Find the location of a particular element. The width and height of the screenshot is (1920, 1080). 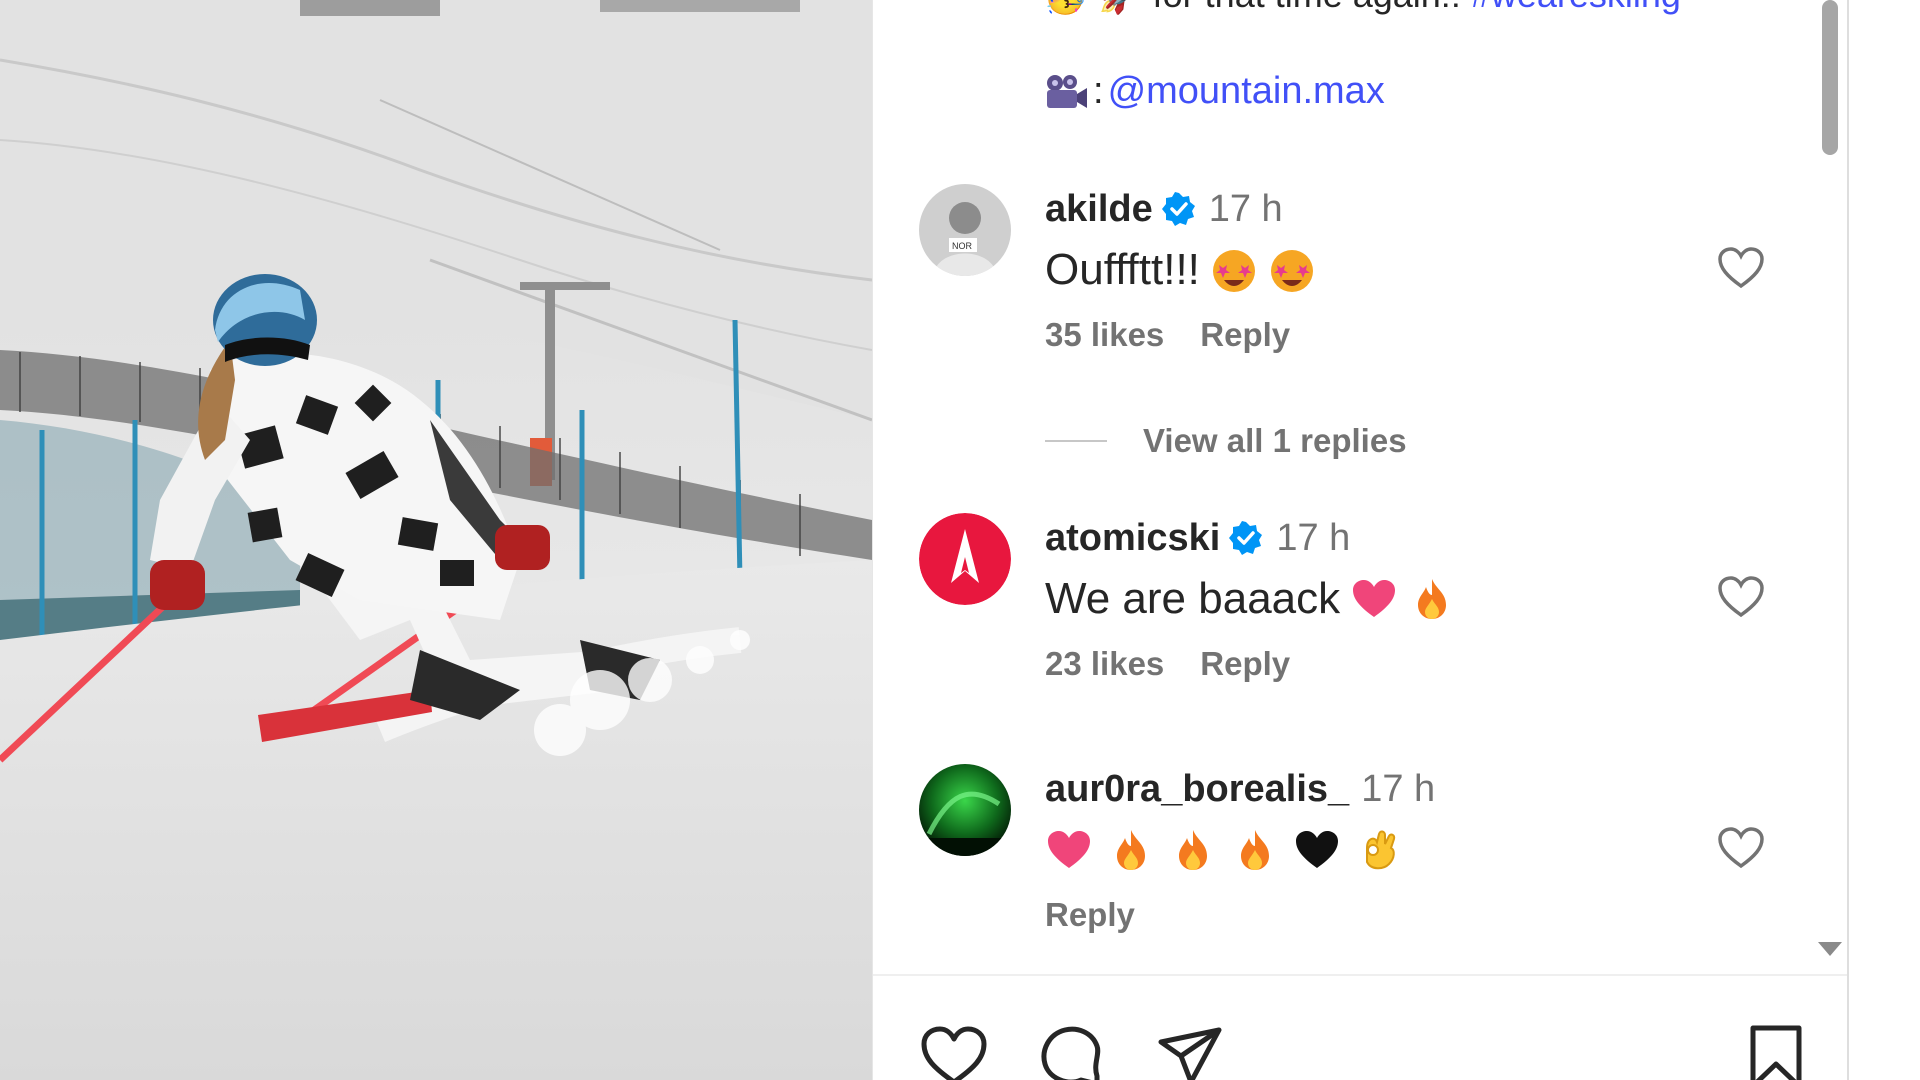

scrollbar-thumb is located at coordinates (1830, 77).